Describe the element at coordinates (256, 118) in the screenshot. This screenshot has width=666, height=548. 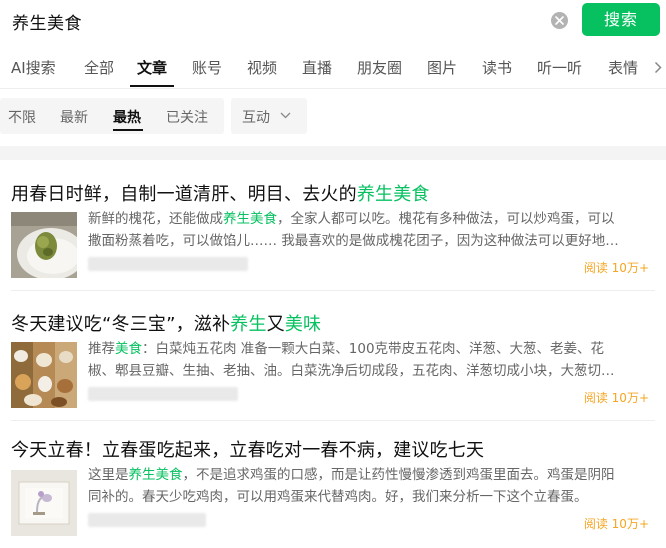
I see `interact-label: 互动` at that location.